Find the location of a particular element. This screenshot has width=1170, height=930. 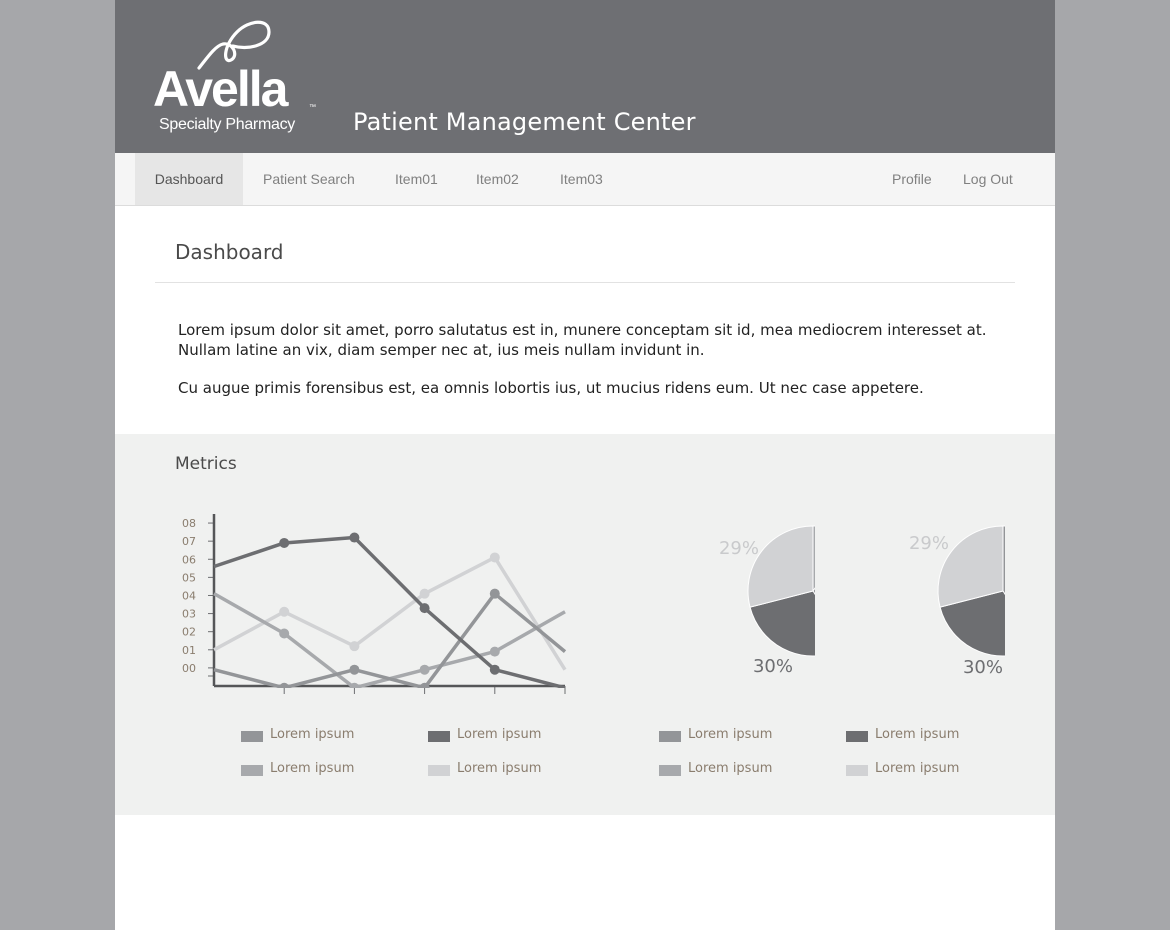

y-tick-label: 04 is located at coordinates (189, 595).